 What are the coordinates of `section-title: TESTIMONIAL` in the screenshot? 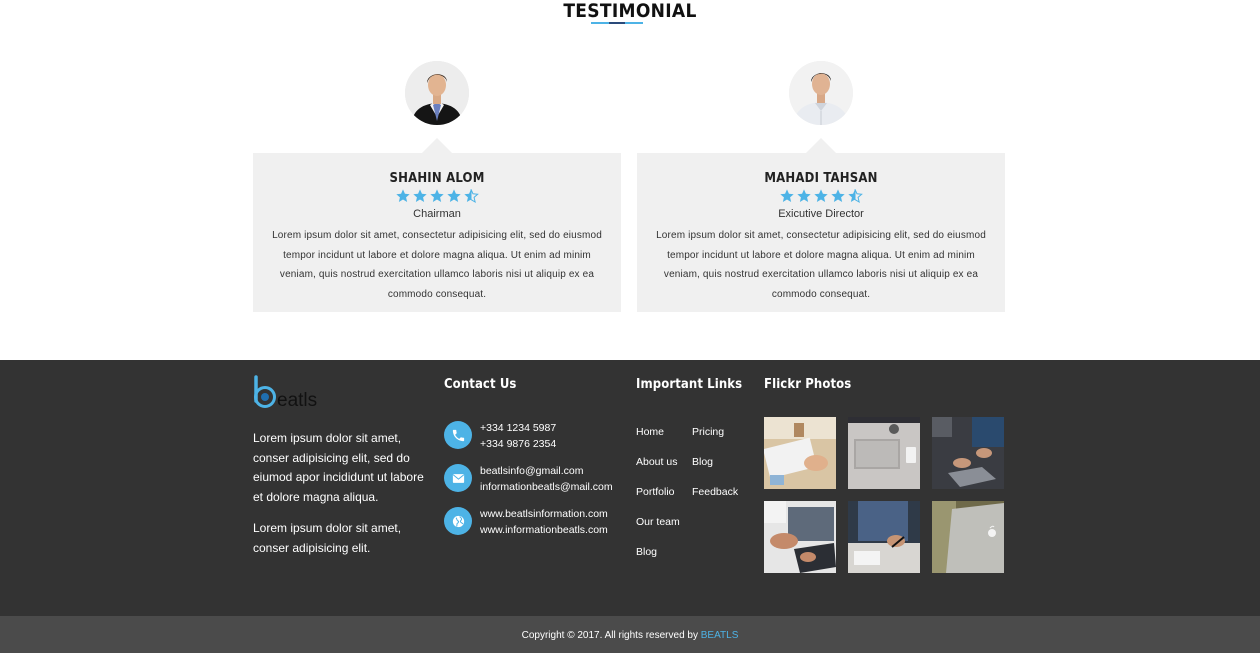 It's located at (630, 11).